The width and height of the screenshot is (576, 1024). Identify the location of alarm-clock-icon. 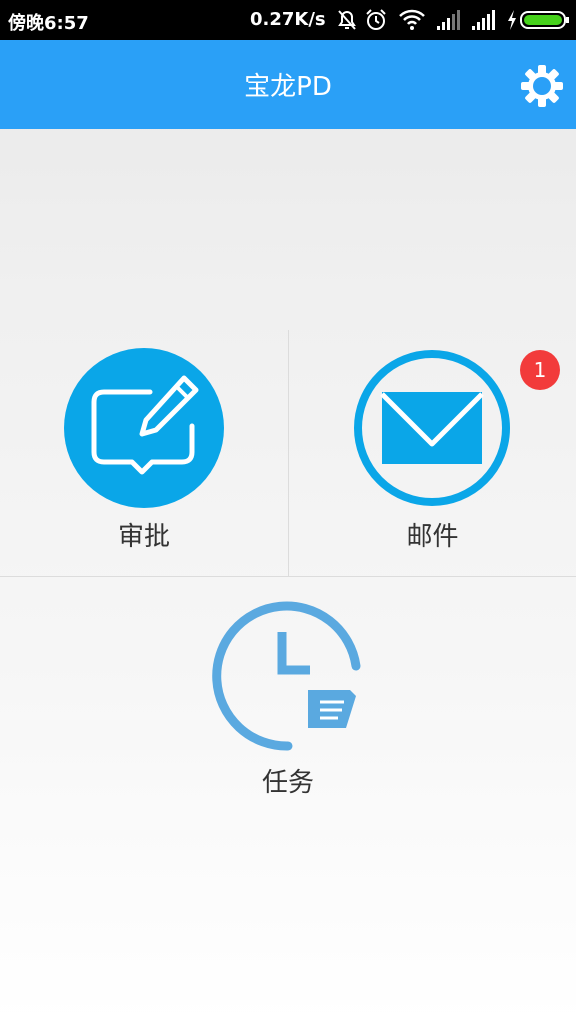
(376, 19).